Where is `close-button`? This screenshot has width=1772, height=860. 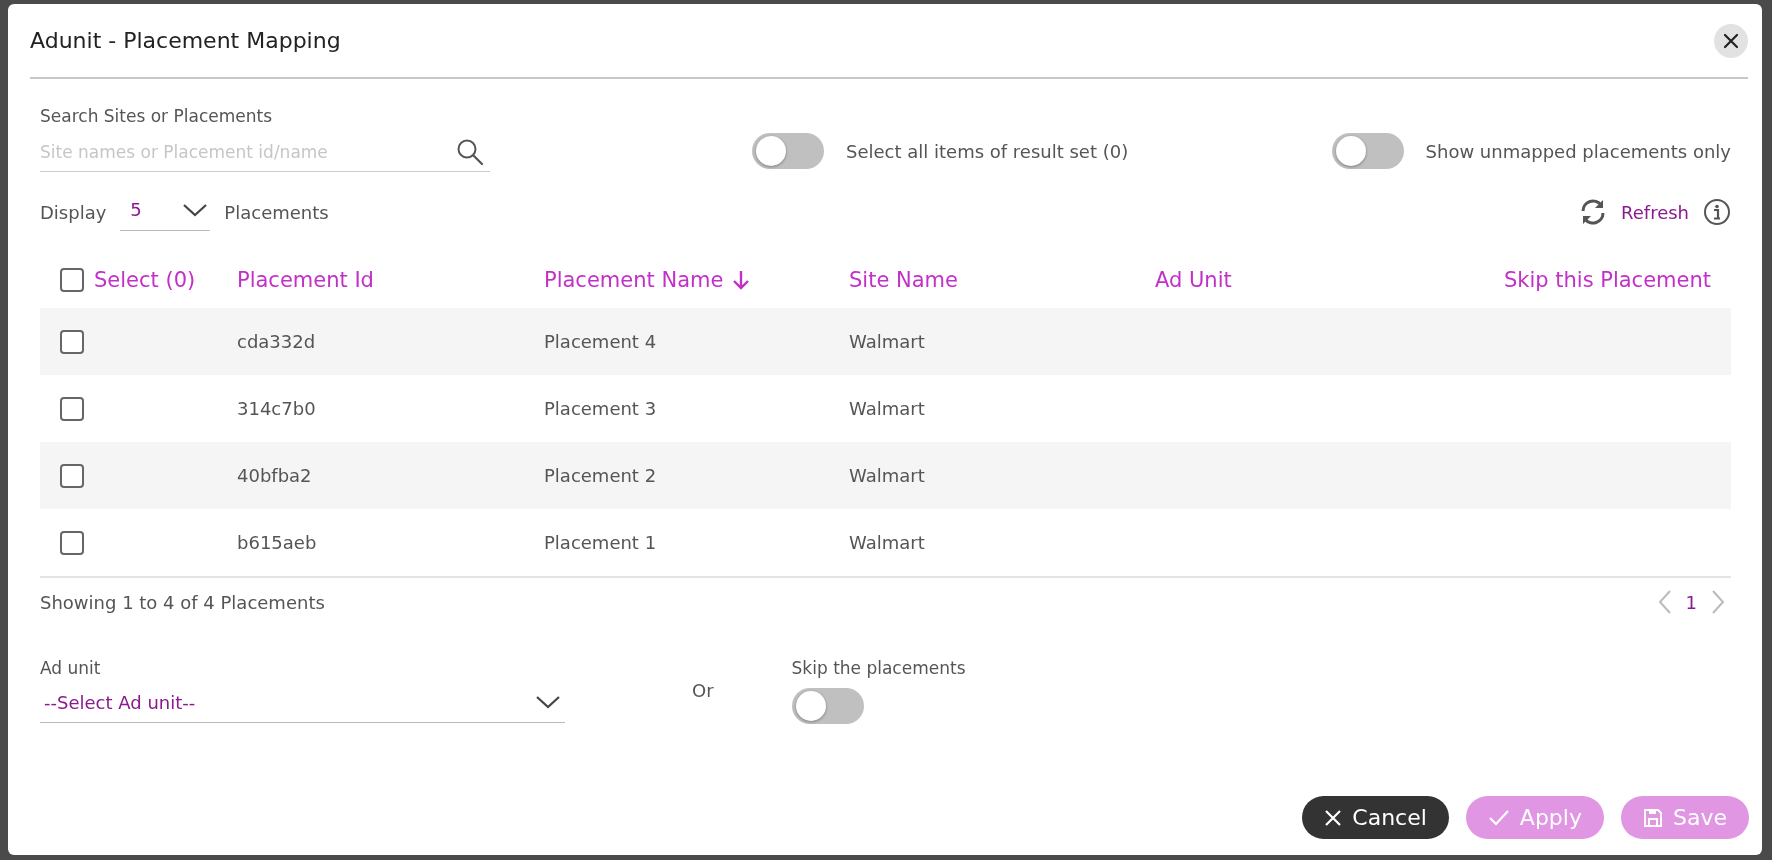 close-button is located at coordinates (1731, 40).